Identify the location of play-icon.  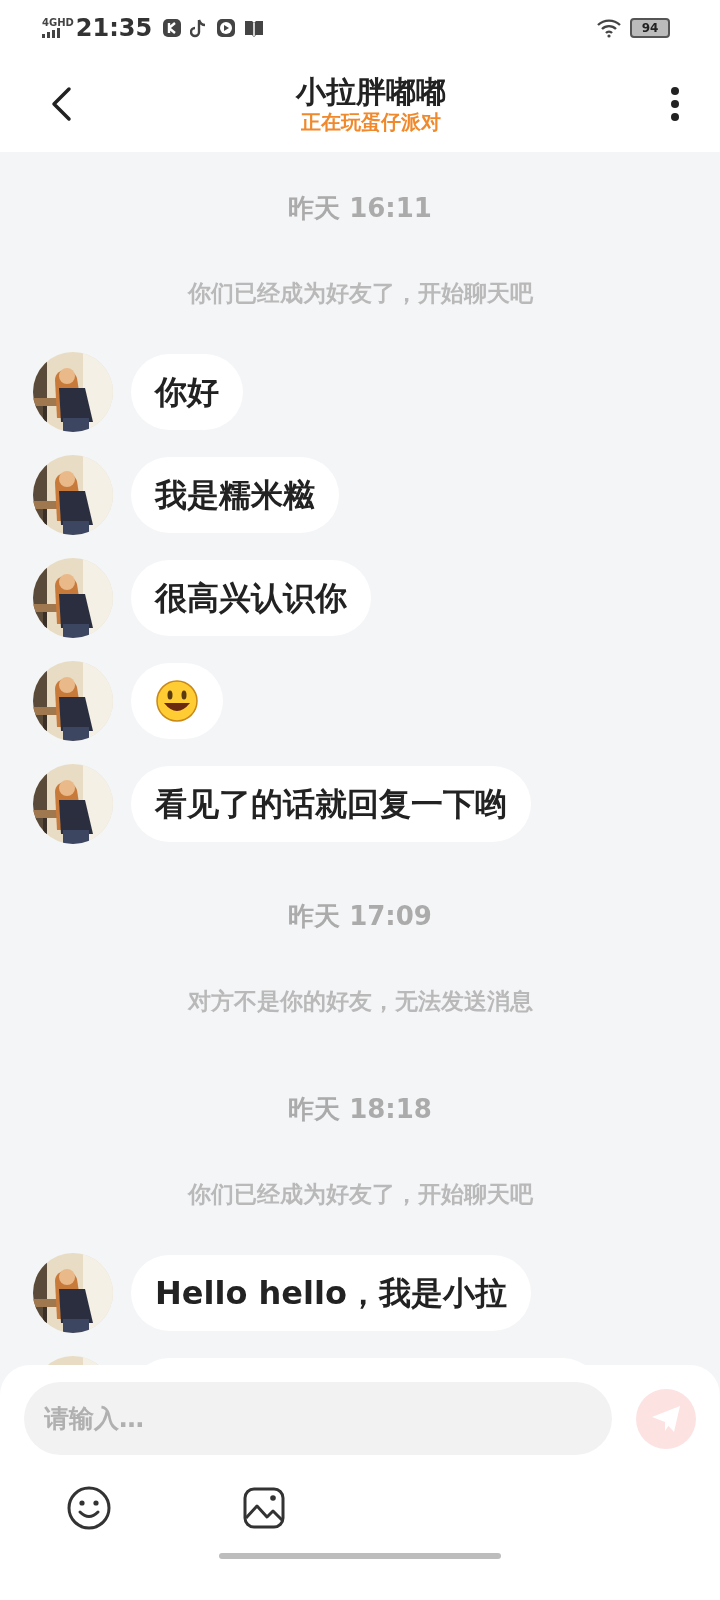
(226, 27).